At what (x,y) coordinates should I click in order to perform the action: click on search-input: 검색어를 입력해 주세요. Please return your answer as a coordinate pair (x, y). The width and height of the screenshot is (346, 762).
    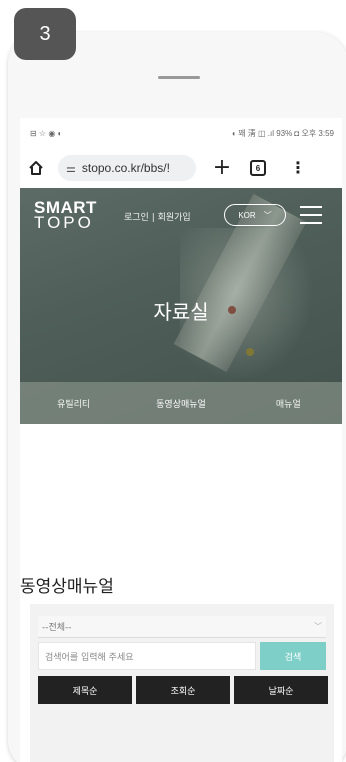
    Looking at the image, I should click on (147, 656).